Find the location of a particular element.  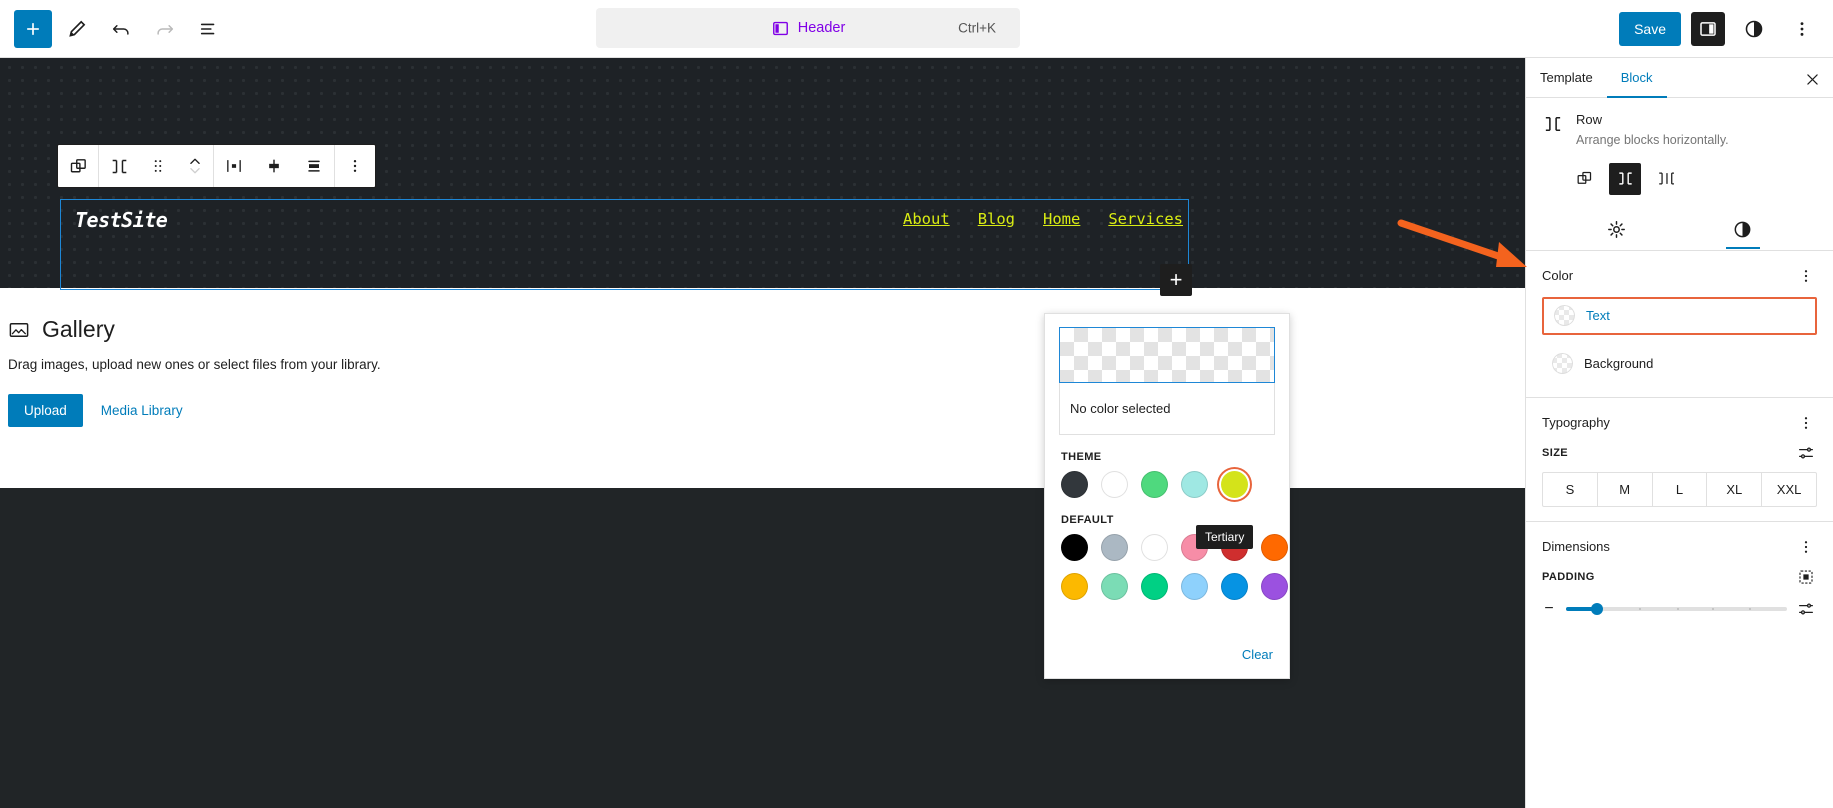

font-size-option-l: L is located at coordinates (1680, 489).